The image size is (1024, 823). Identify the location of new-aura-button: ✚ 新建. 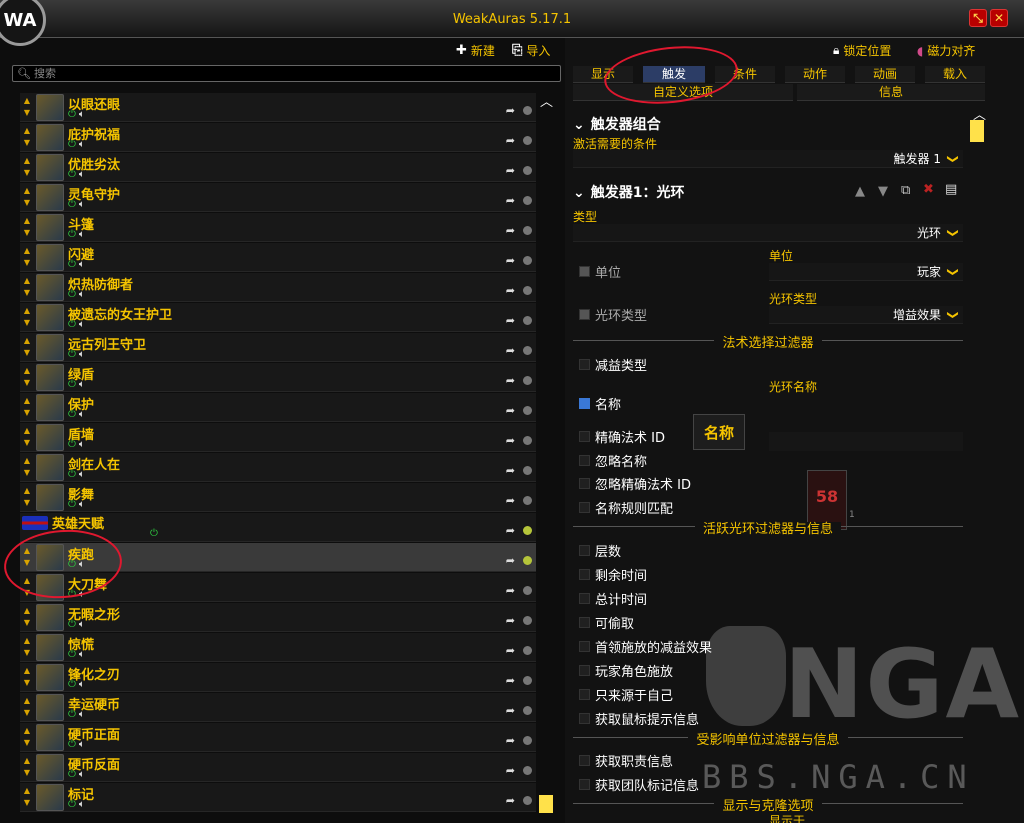
(475, 50).